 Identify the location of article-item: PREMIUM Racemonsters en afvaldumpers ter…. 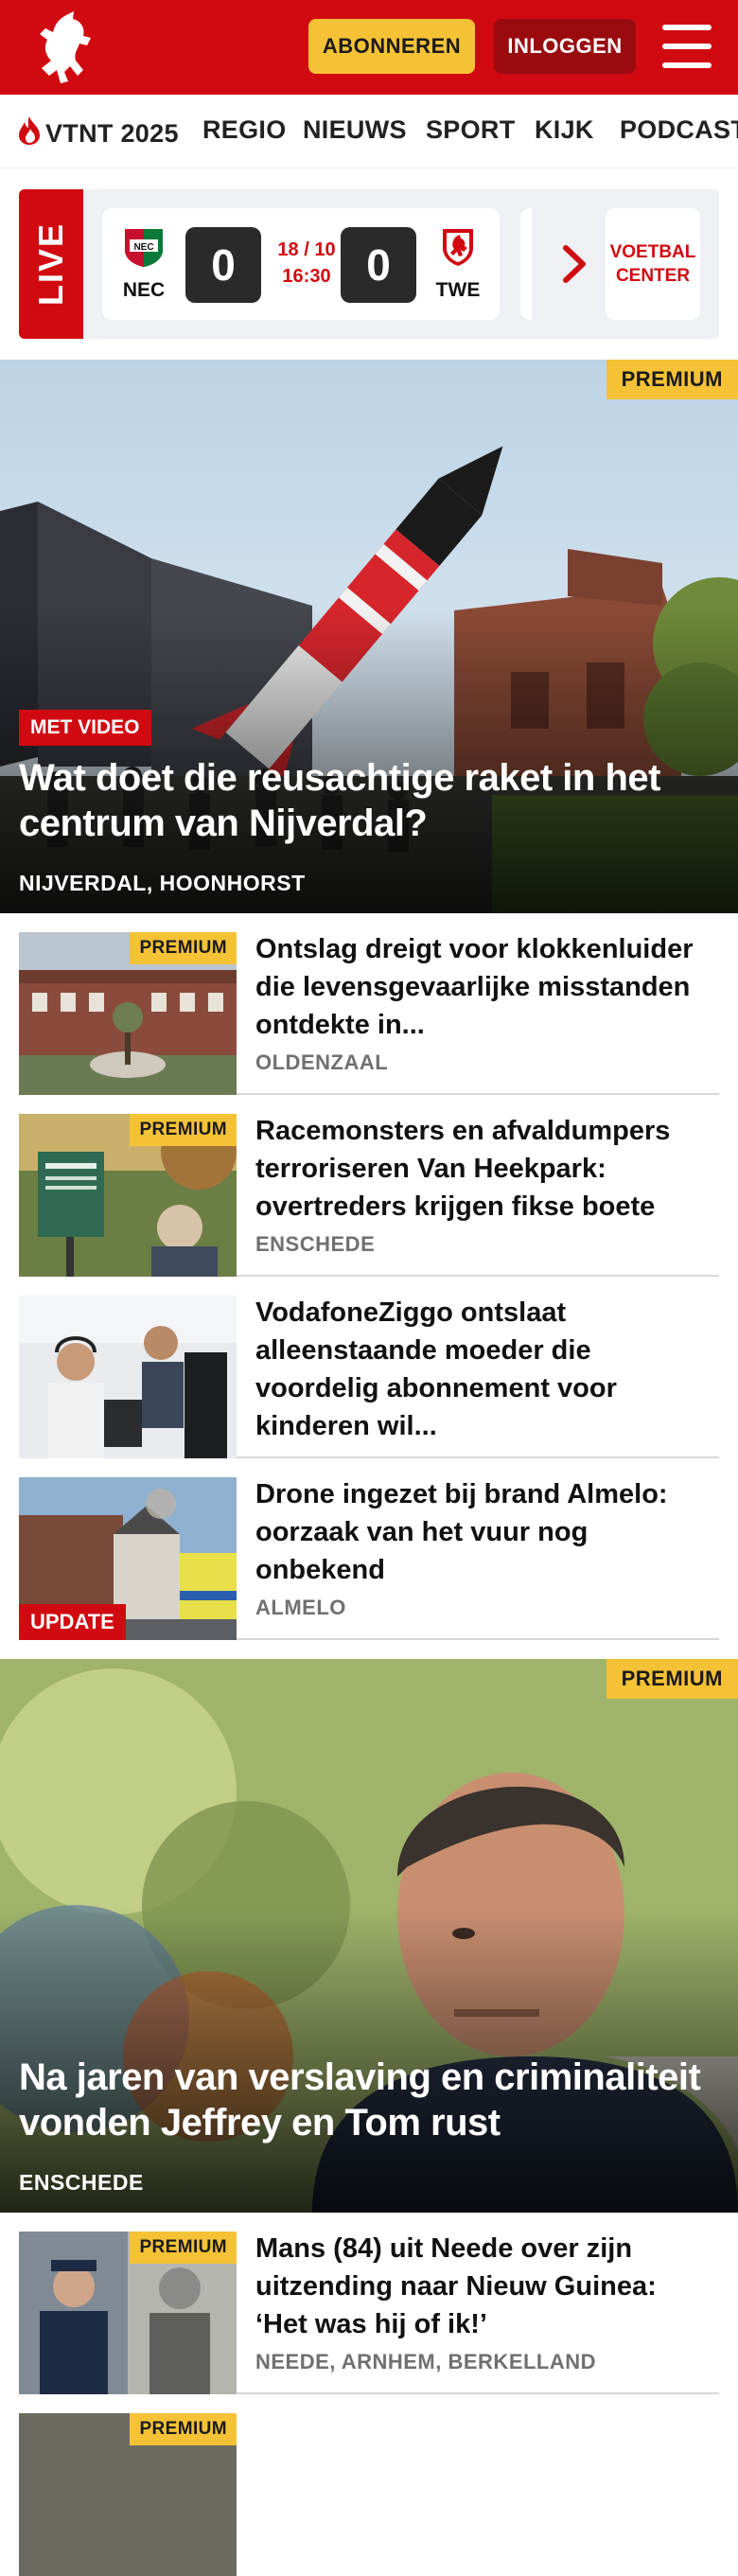
(369, 1186).